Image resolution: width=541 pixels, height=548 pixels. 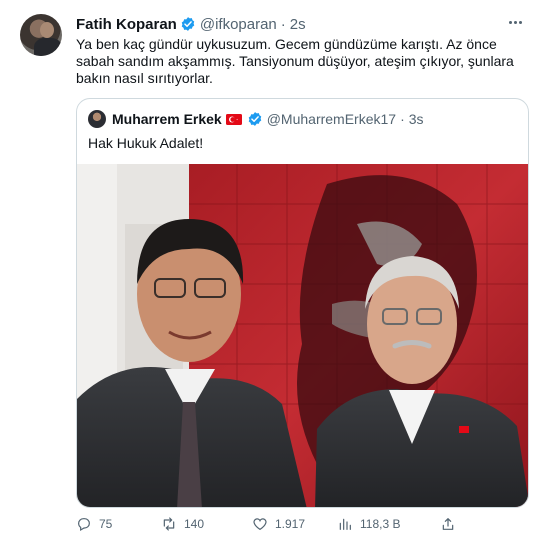 What do you see at coordinates (233, 119) in the screenshot?
I see `turkey-flag-icon` at bounding box center [233, 119].